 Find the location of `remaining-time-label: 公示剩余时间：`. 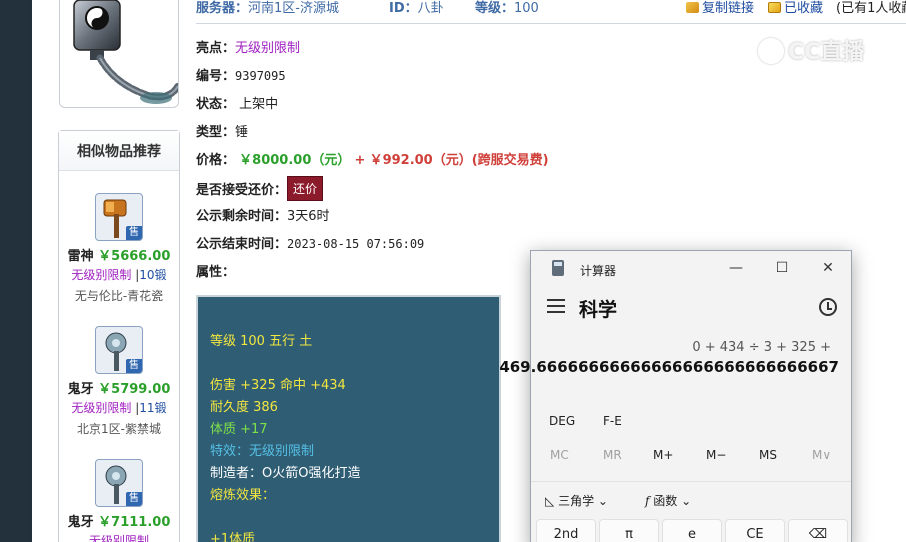

remaining-time-label: 公示剩余时间： is located at coordinates (242, 216).